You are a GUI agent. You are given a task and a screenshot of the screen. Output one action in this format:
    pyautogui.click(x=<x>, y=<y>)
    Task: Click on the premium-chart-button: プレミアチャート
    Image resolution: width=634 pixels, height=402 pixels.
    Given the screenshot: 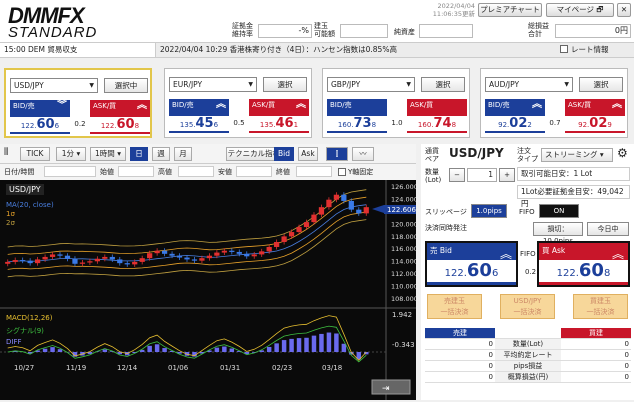 What is the action you would take?
    pyautogui.click(x=510, y=10)
    